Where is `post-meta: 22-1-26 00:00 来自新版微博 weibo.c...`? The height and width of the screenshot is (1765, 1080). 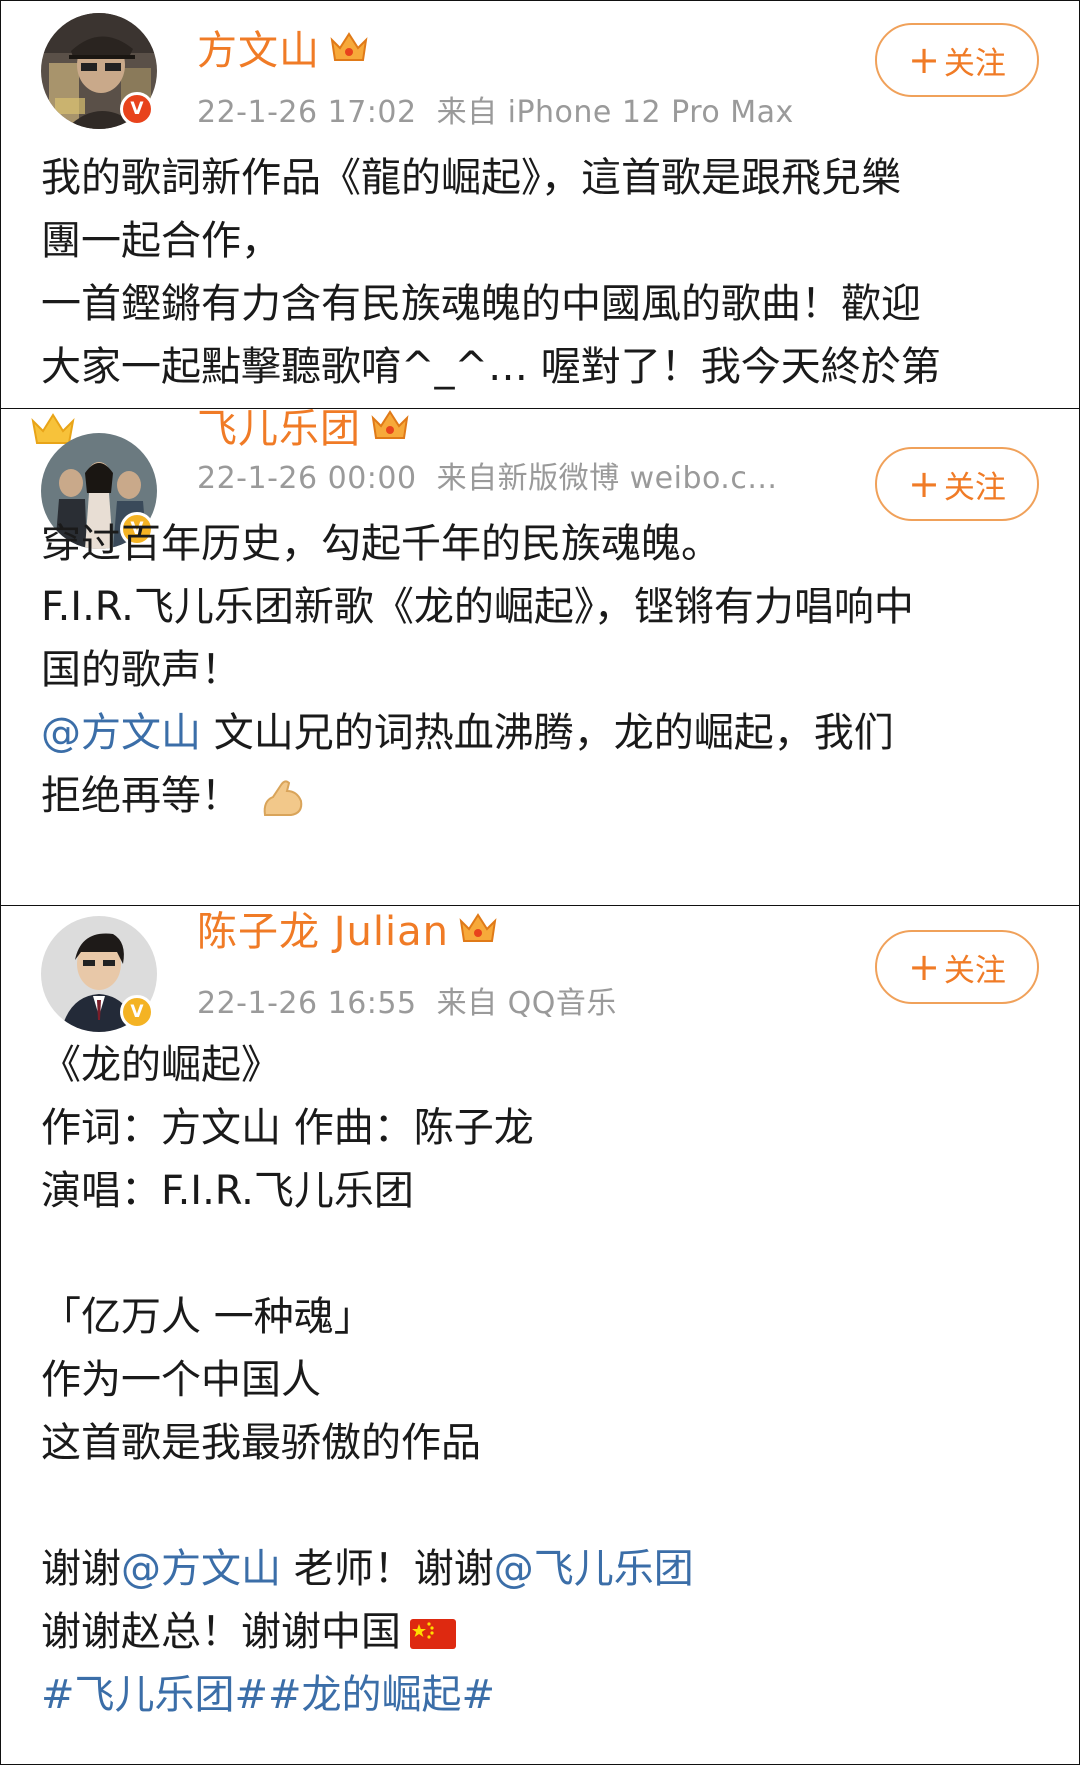 post-meta: 22-1-26 00:00 来自新版微博 weibo.c... is located at coordinates (487, 475).